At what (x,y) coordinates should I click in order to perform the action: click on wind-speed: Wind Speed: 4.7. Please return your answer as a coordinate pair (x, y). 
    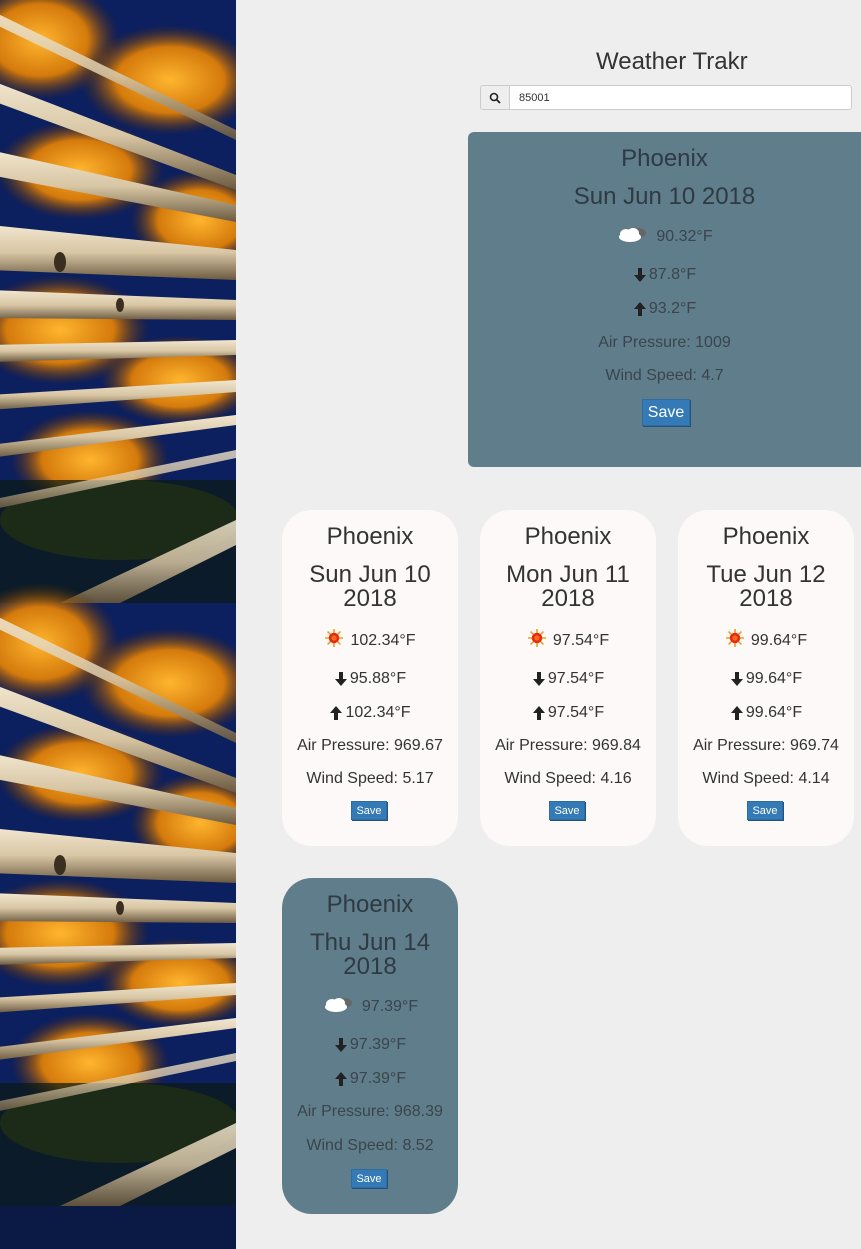
    Looking at the image, I should click on (664, 375).